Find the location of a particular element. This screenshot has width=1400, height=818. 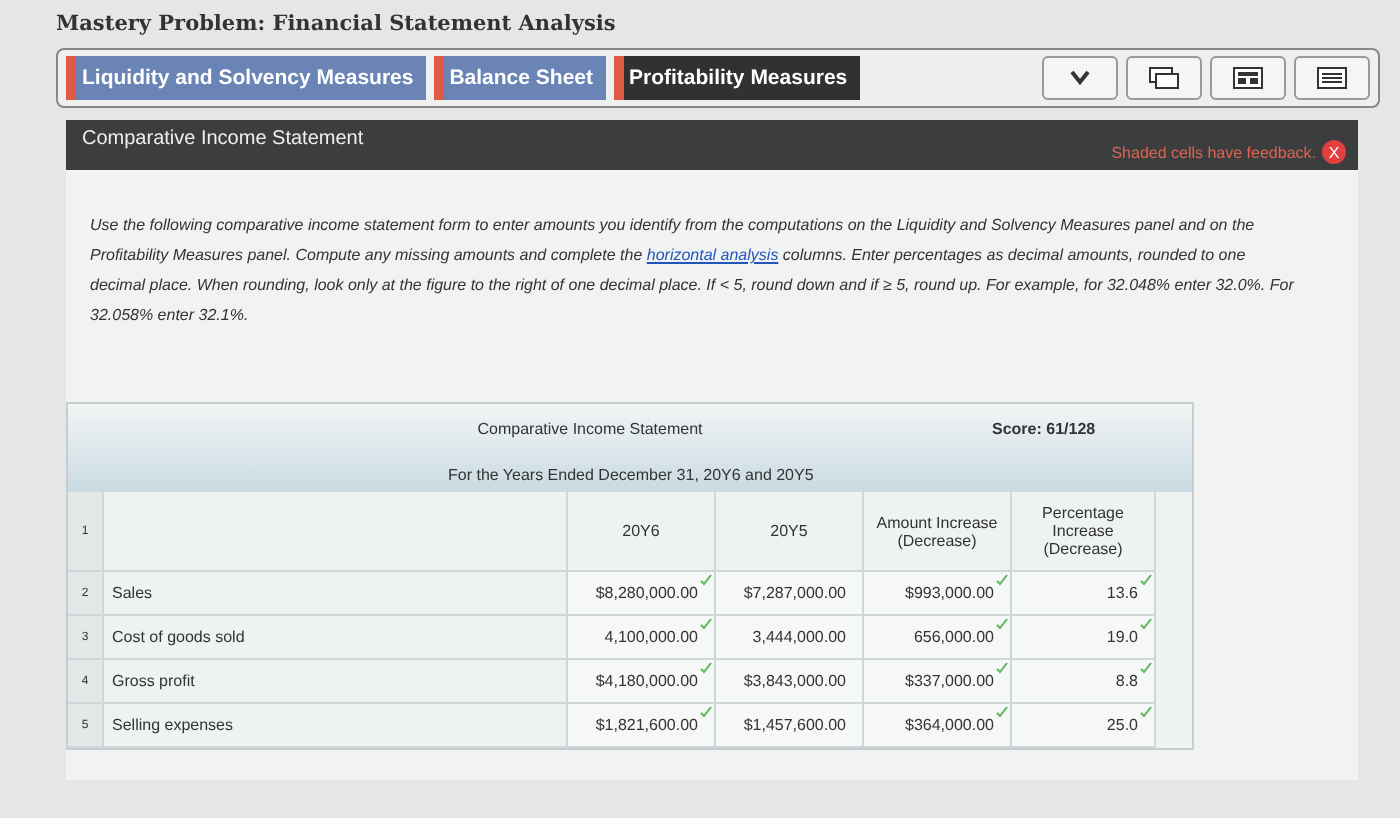

list-icon is located at coordinates (1332, 78).